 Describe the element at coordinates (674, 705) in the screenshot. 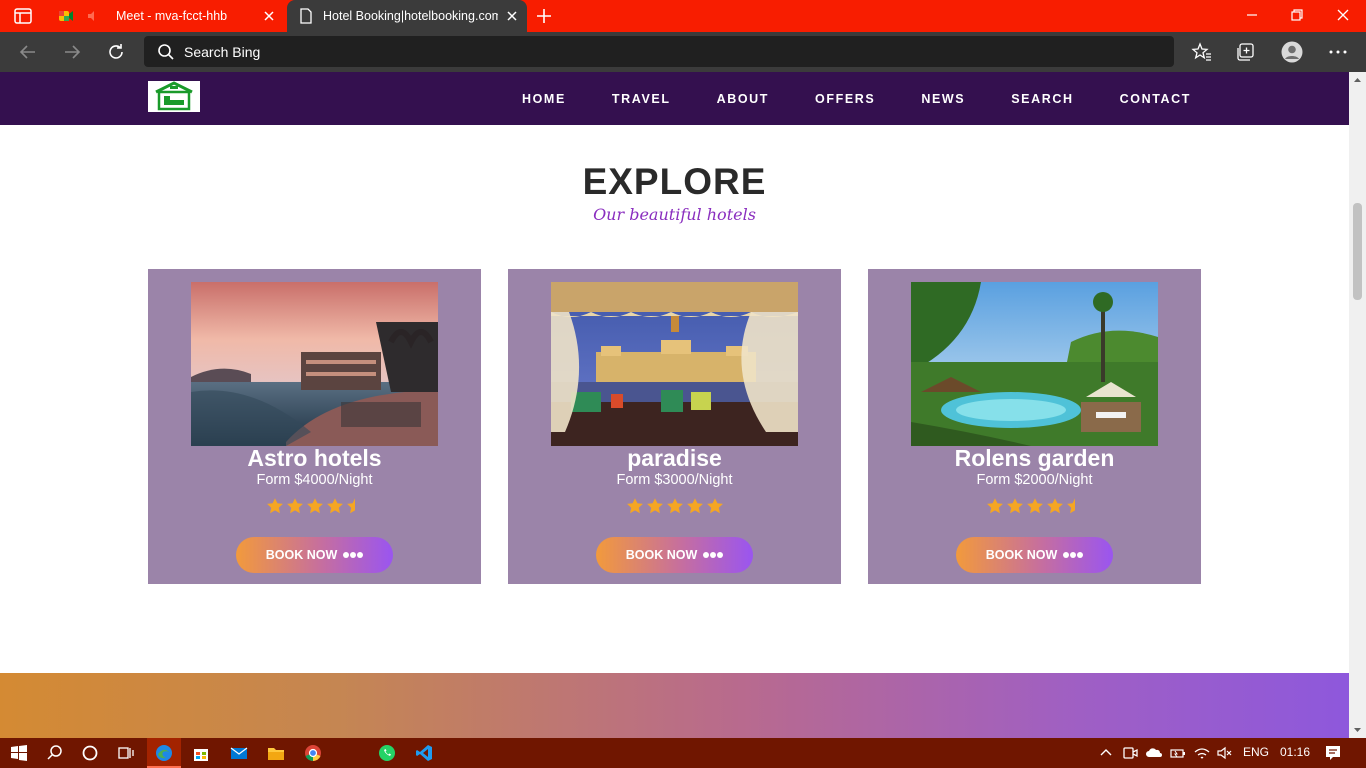

I see `next-section-banner` at that location.